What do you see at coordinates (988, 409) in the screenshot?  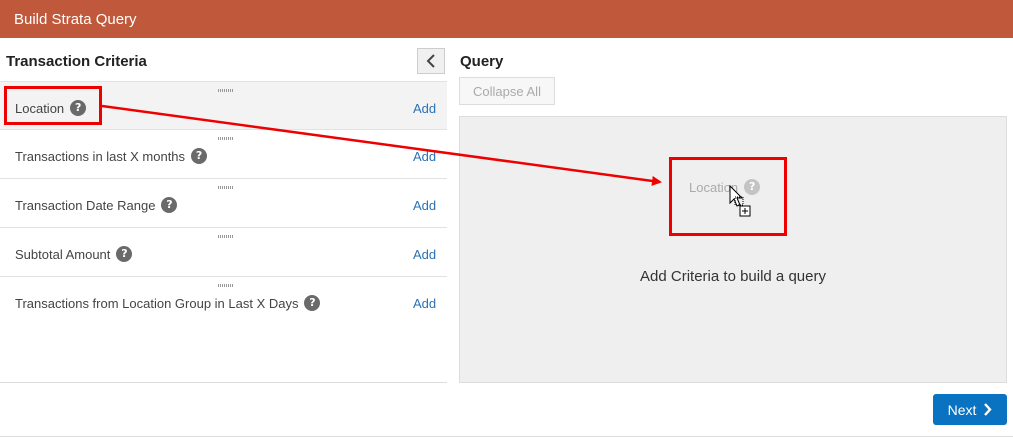 I see `chevron-right-icon` at bounding box center [988, 409].